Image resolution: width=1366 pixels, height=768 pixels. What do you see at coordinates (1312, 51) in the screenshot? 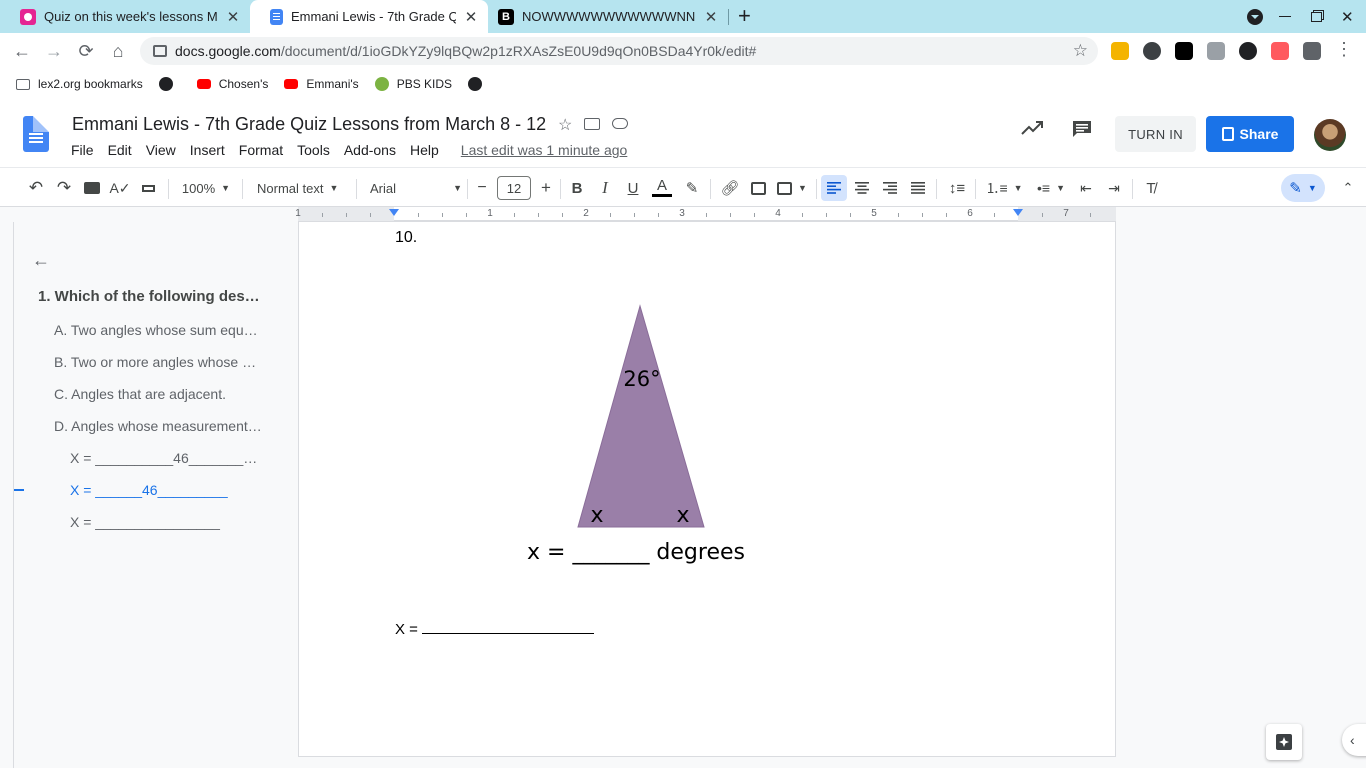
I see `puzzle-extensions-icon` at bounding box center [1312, 51].